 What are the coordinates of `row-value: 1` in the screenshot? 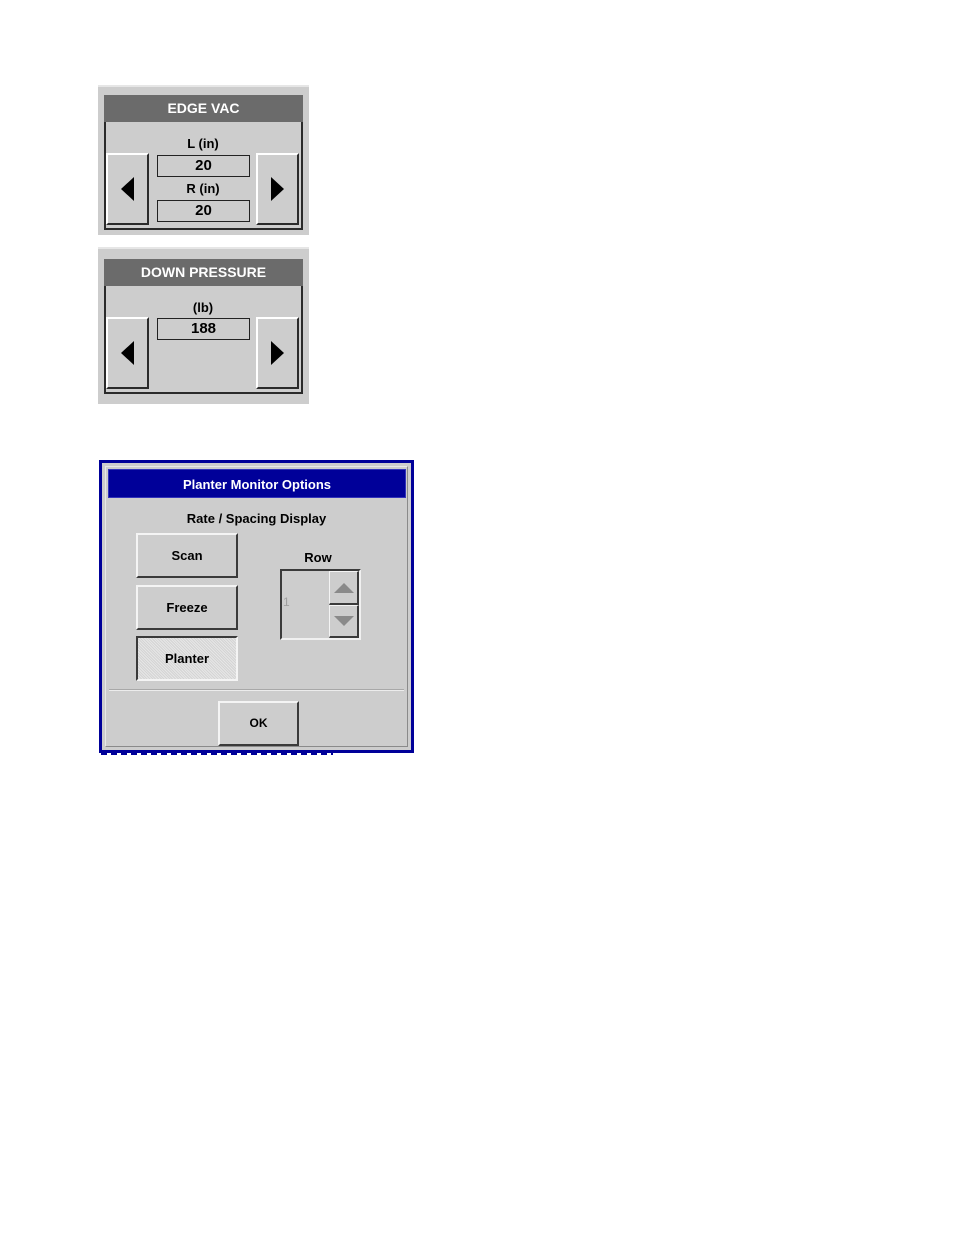 It's located at (286, 602).